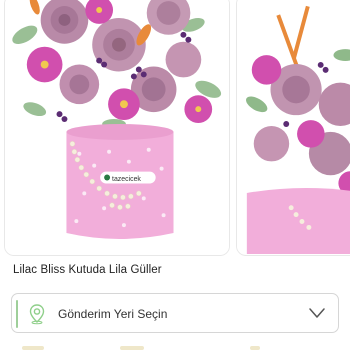 The width and height of the screenshot is (350, 350). Describe the element at coordinates (317, 313) in the screenshot. I see `chevron-down-icon` at that location.